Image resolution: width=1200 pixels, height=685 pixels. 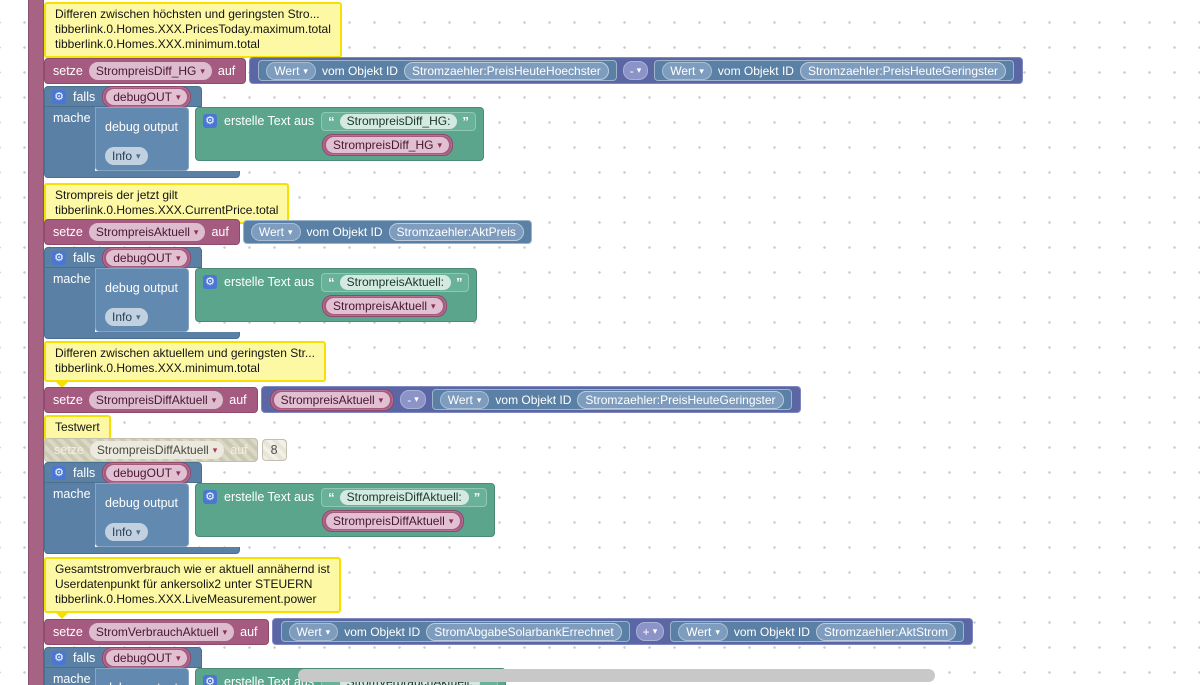 What do you see at coordinates (885, 631) in the screenshot?
I see `object-id-field: Stromzaehler:AktStrom` at bounding box center [885, 631].